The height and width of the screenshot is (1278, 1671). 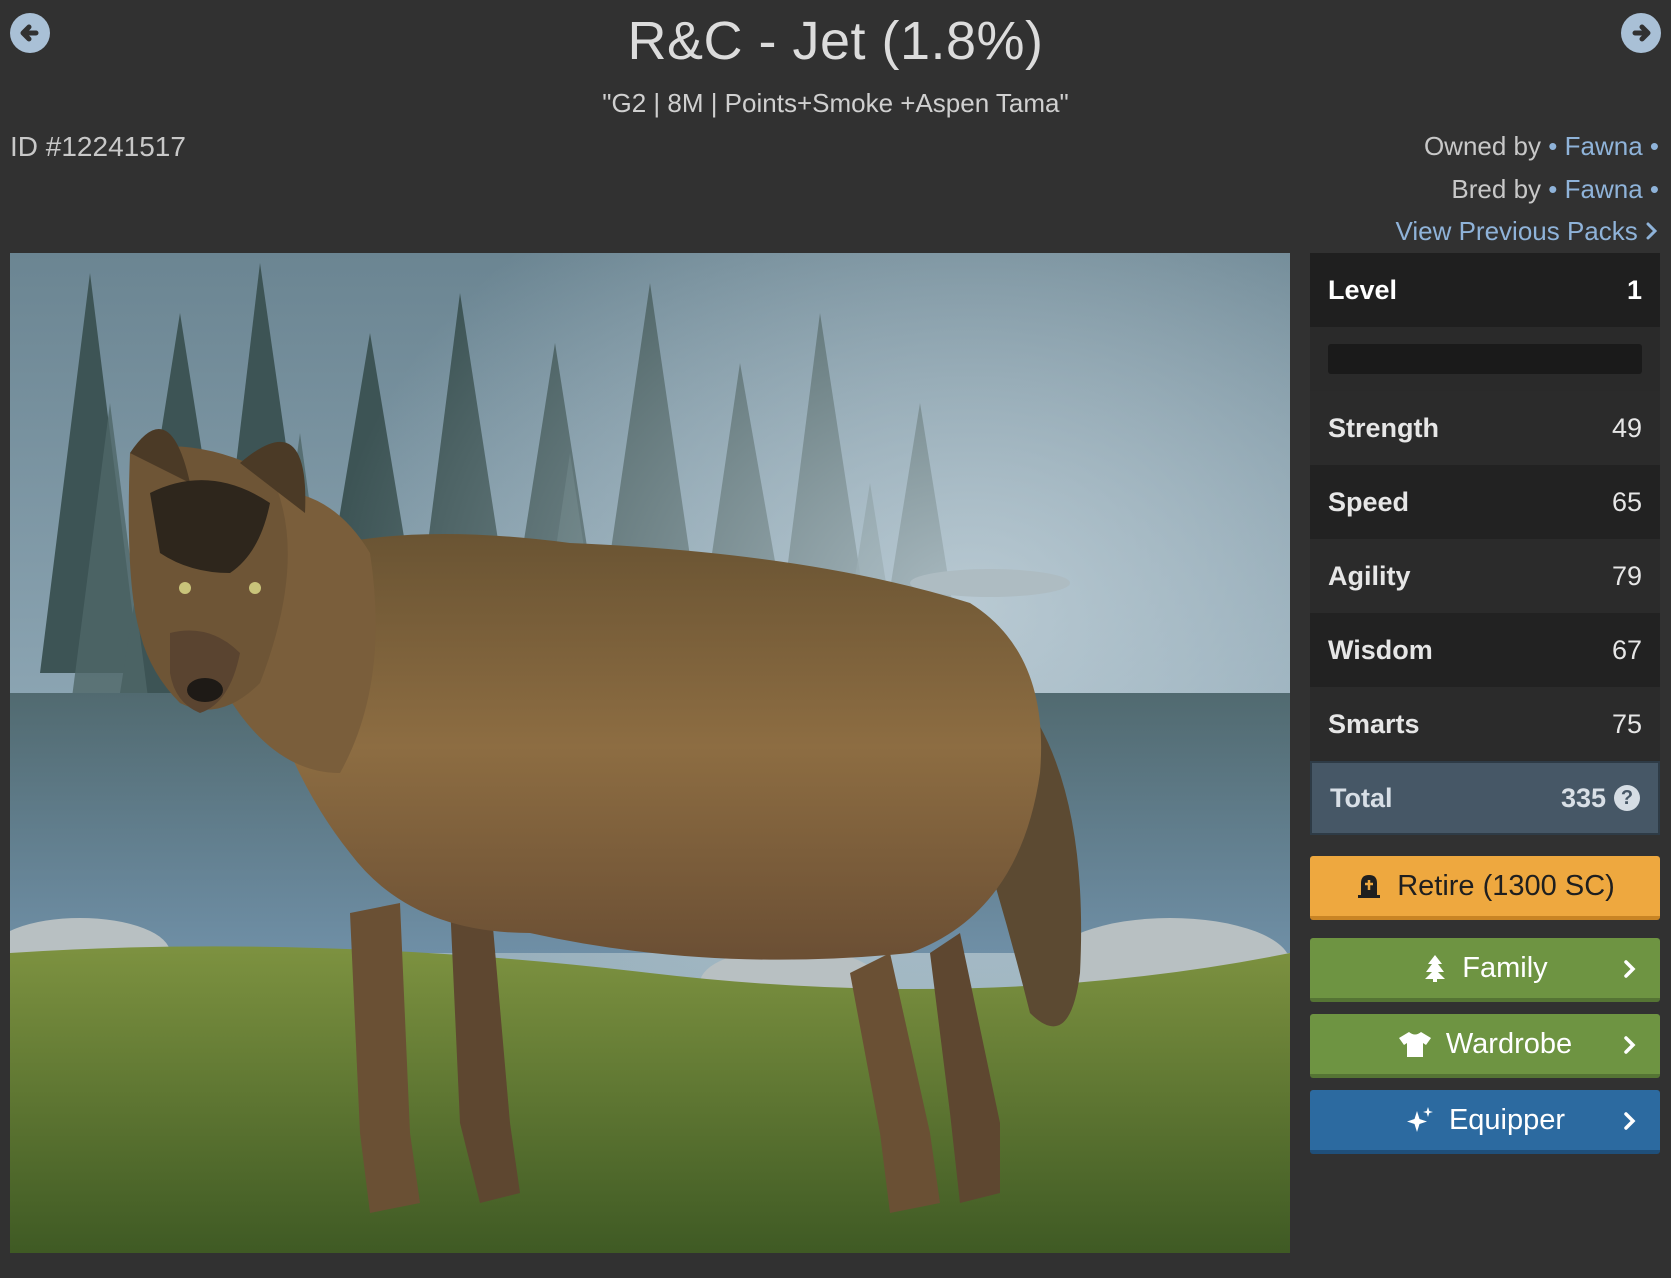 I want to click on family-label: Family, so click(x=1505, y=967).